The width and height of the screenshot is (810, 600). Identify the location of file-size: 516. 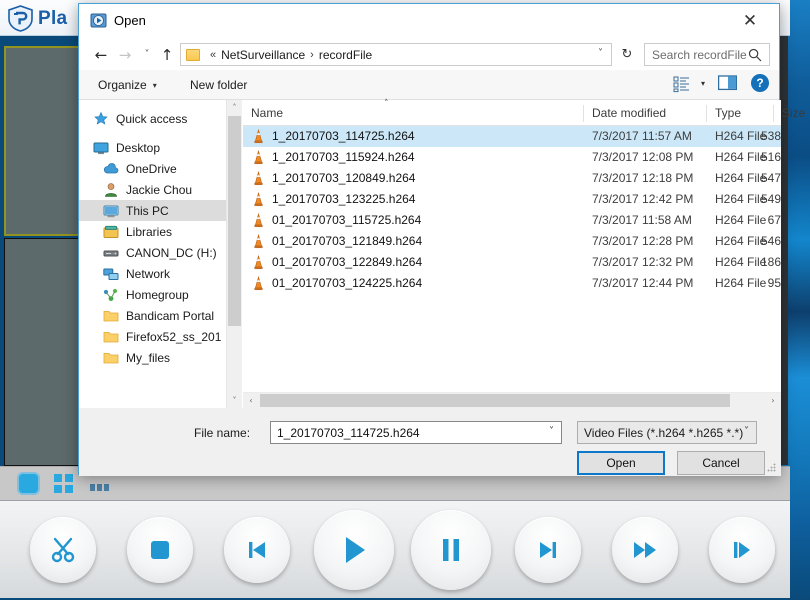
(770, 157).